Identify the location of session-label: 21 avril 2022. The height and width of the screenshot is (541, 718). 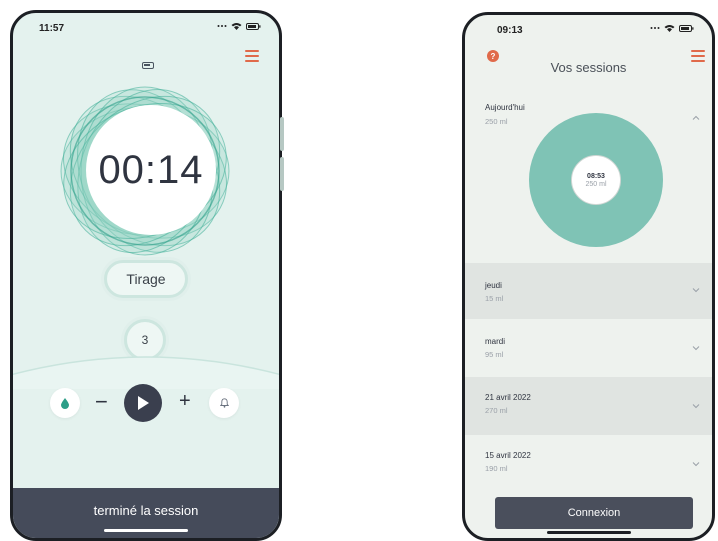
(508, 397).